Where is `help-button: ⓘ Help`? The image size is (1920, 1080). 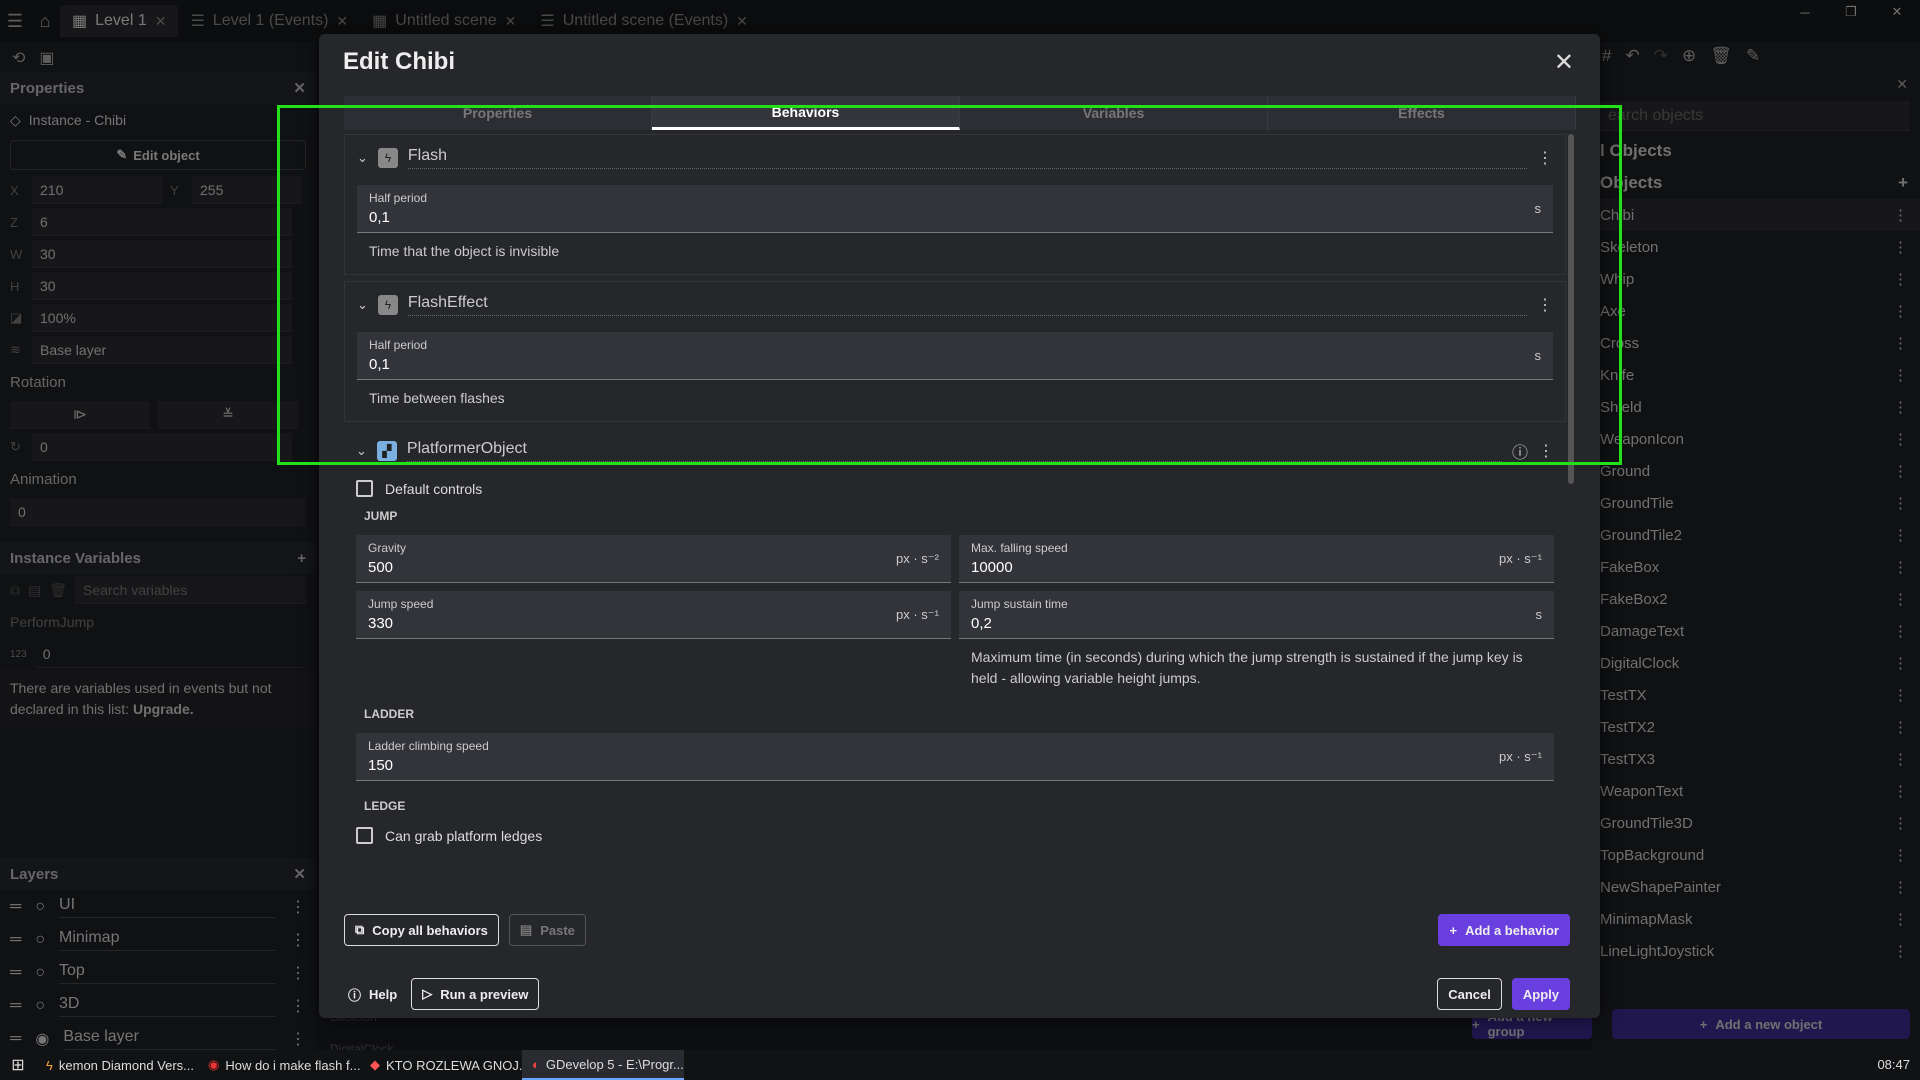
help-button: ⓘ Help is located at coordinates (372, 994).